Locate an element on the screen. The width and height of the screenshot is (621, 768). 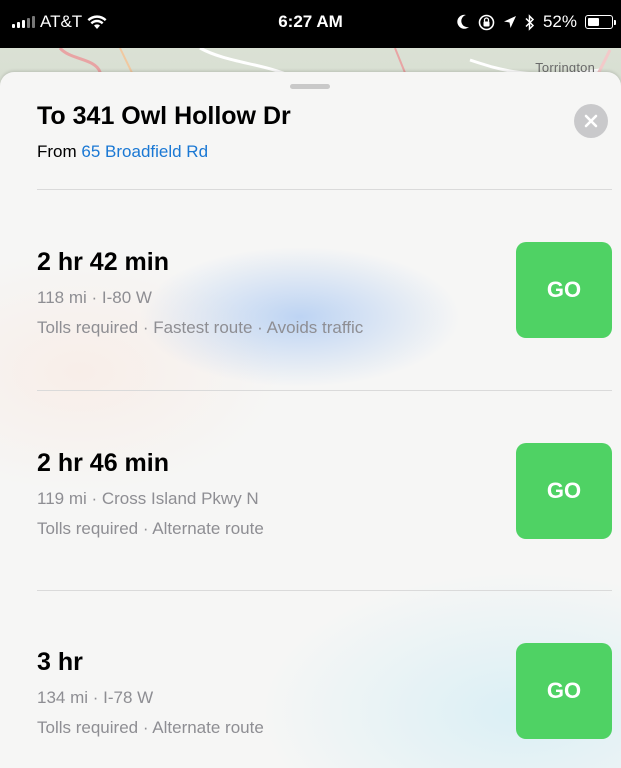
close-icon is located at coordinates (591, 121).